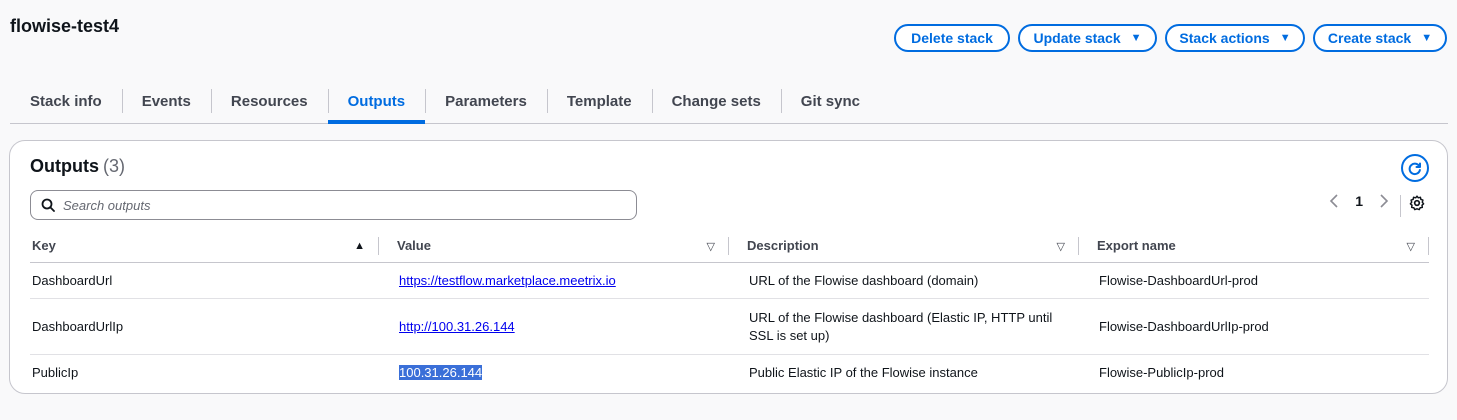 This screenshot has width=1457, height=420. I want to click on pagination: 1, so click(1359, 201).